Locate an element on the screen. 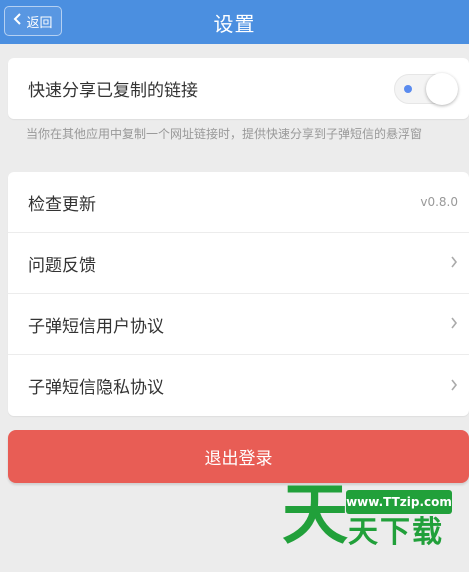 The image size is (469, 572). page-title: 设置 is located at coordinates (234, 23).